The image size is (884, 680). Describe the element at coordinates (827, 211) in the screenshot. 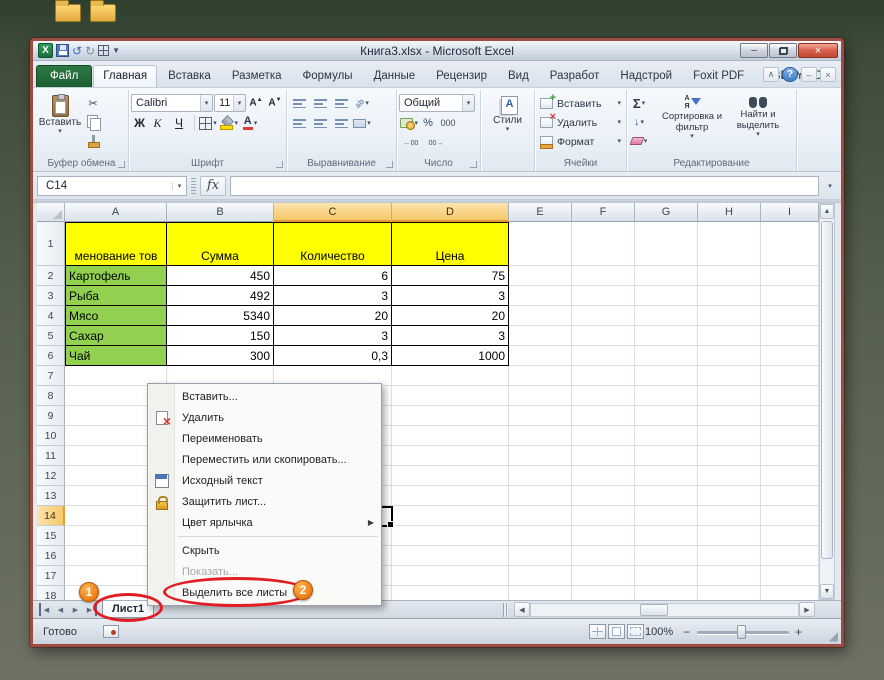

I see `scroll-up-icon: ▲` at that location.